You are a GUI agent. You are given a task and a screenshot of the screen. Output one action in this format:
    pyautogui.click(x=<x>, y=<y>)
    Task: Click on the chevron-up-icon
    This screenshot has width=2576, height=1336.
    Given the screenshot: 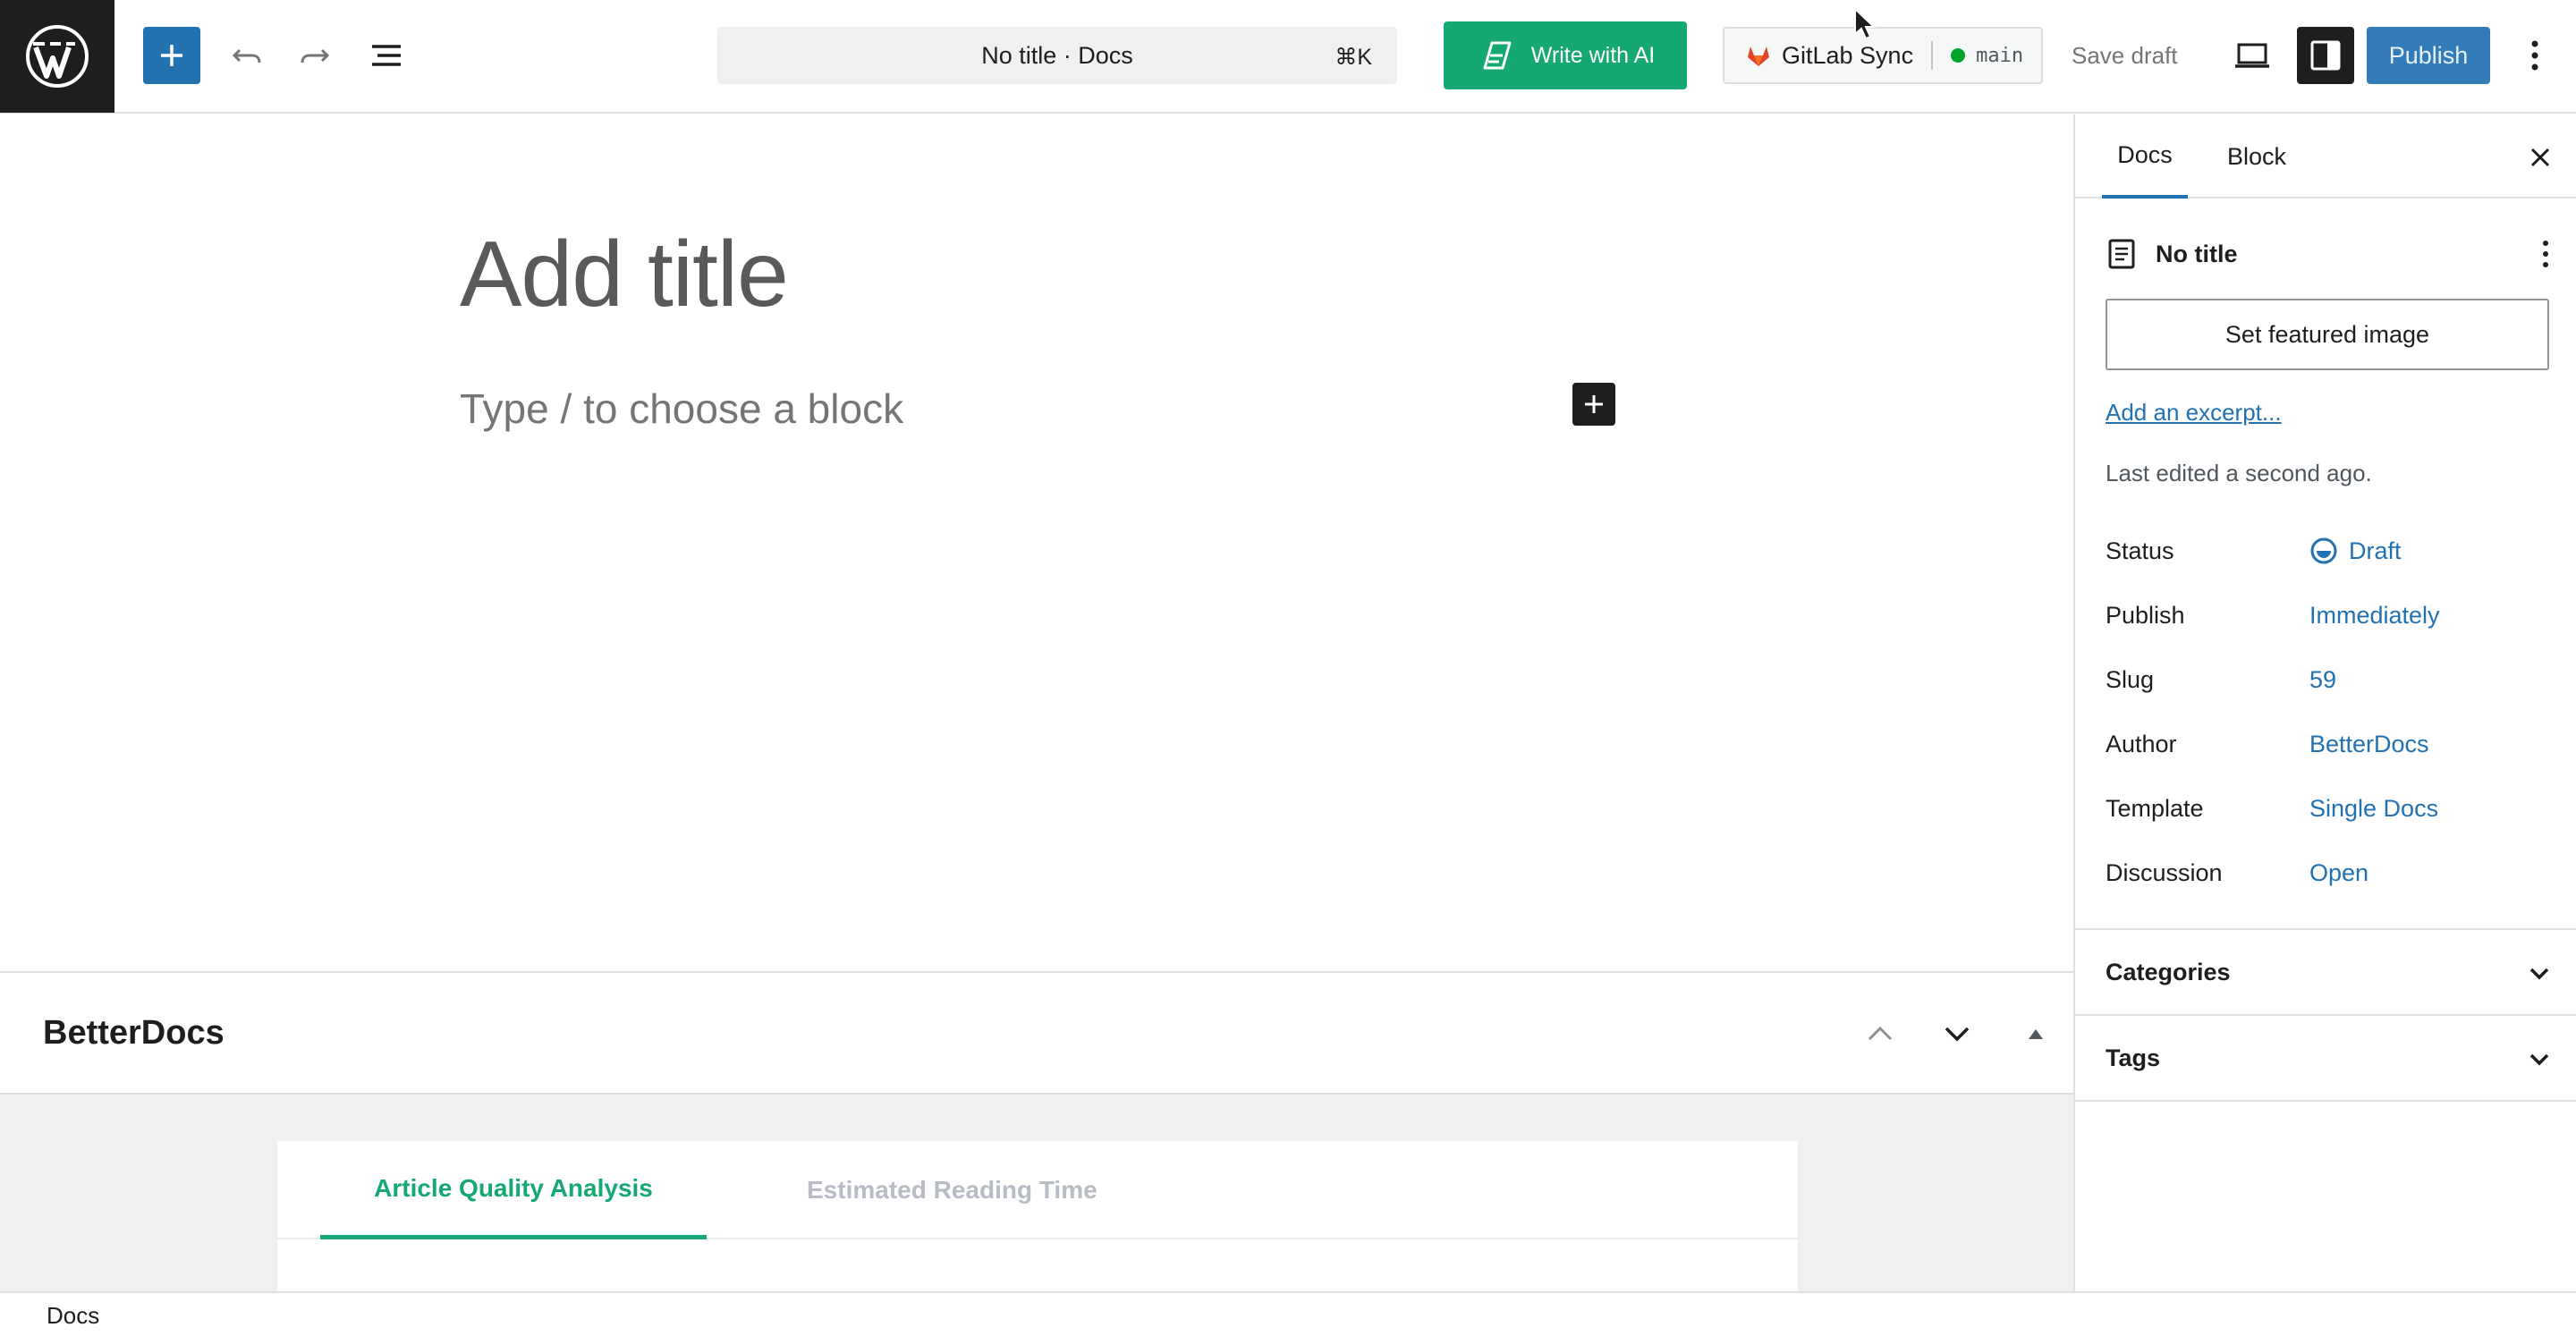 What is the action you would take?
    pyautogui.click(x=1880, y=1033)
    